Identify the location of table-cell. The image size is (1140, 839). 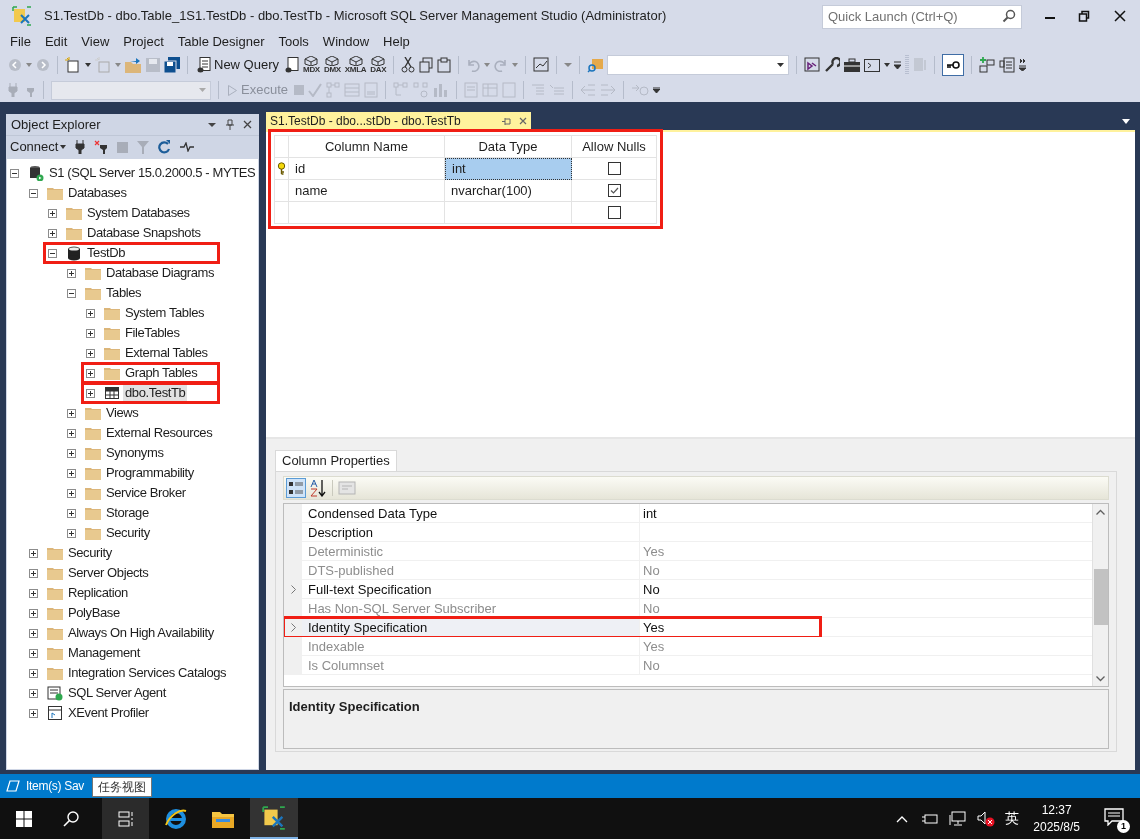
(508, 213).